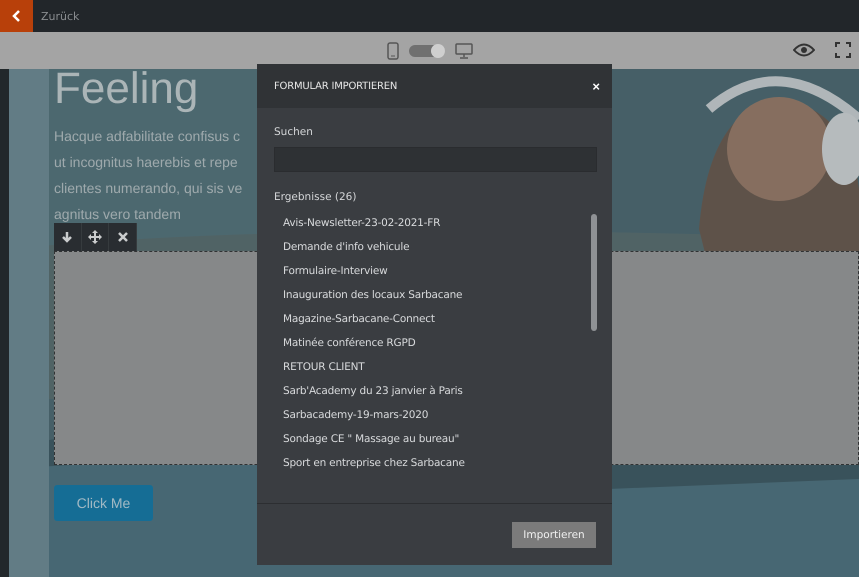  What do you see at coordinates (437, 343) in the screenshot?
I see `result-item: Matinée conférence RGPD` at bounding box center [437, 343].